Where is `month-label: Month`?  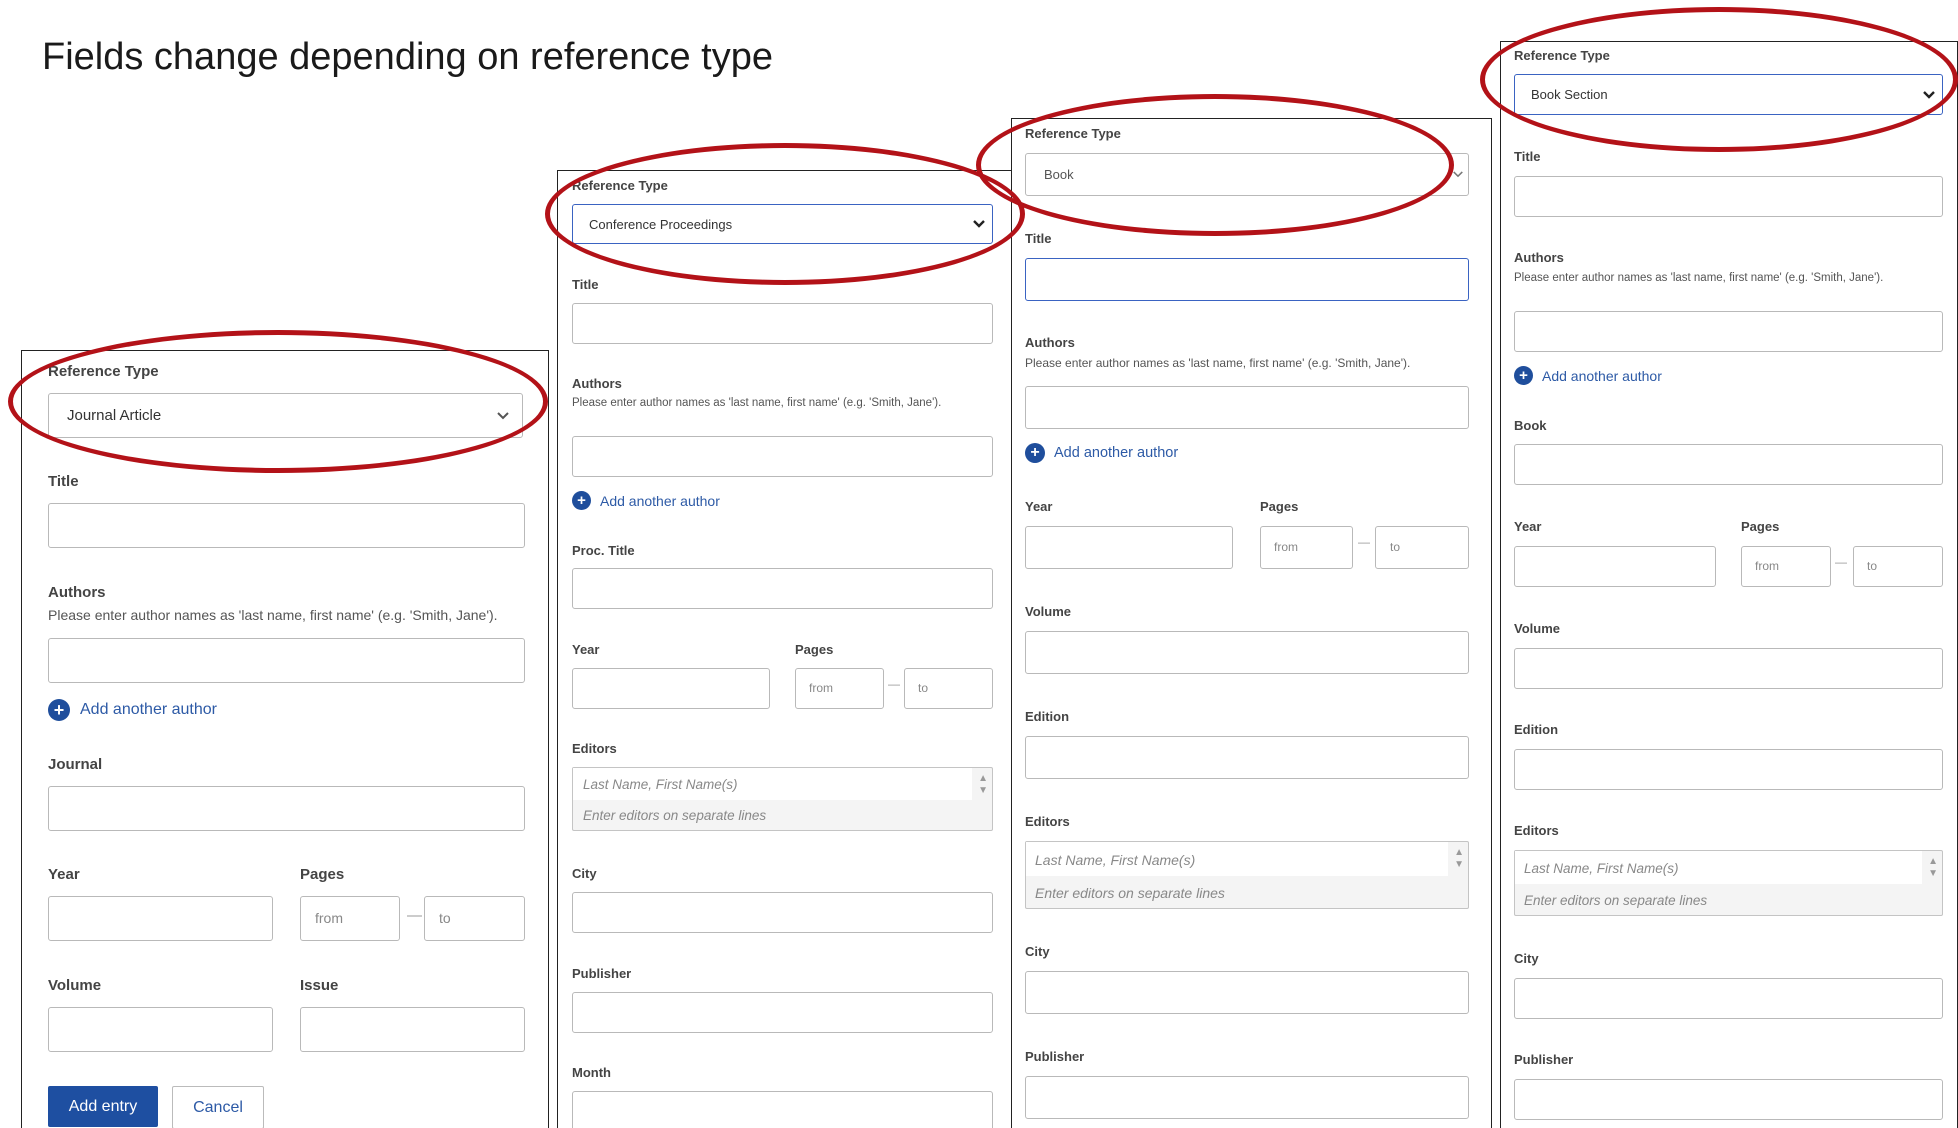
month-label: Month is located at coordinates (591, 1072).